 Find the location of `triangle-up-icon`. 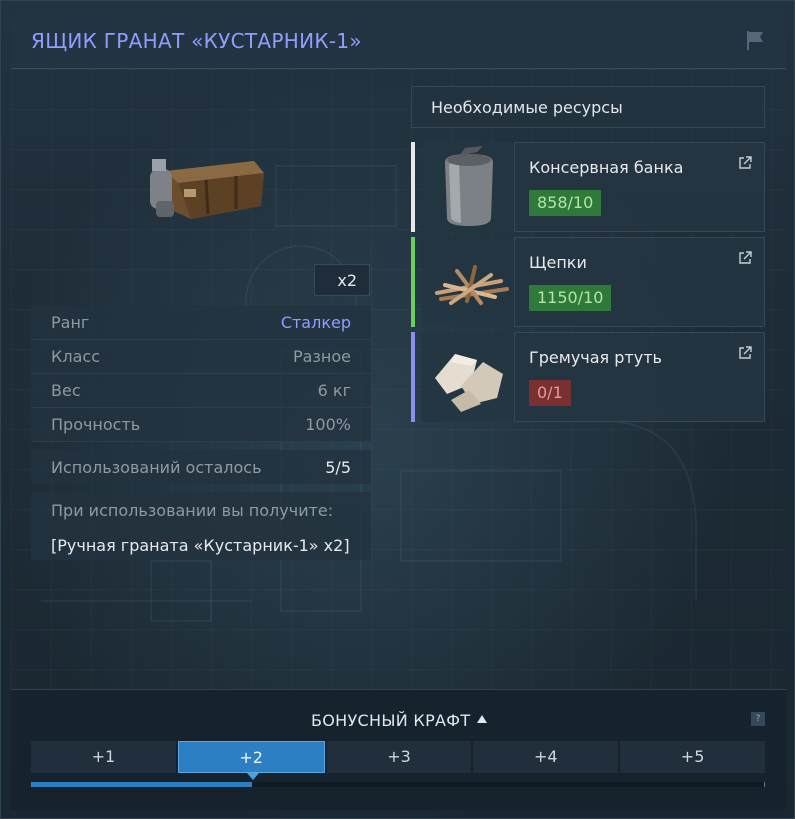

triangle-up-icon is located at coordinates (482, 719).